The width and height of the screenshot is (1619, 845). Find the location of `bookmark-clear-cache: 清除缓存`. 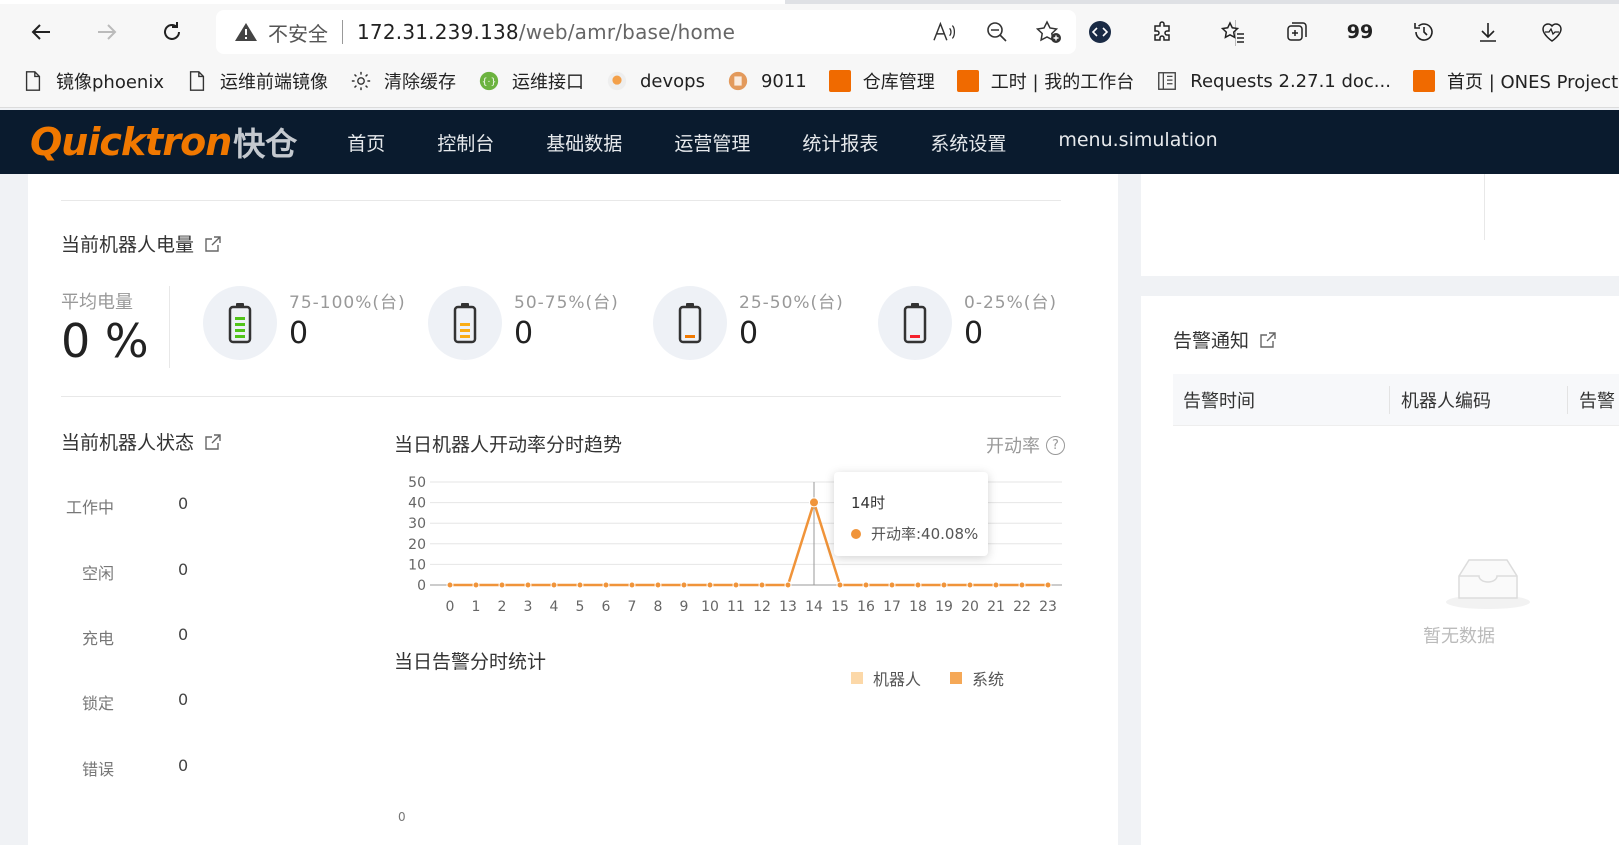

bookmark-clear-cache: 清除缓存 is located at coordinates (403, 81).